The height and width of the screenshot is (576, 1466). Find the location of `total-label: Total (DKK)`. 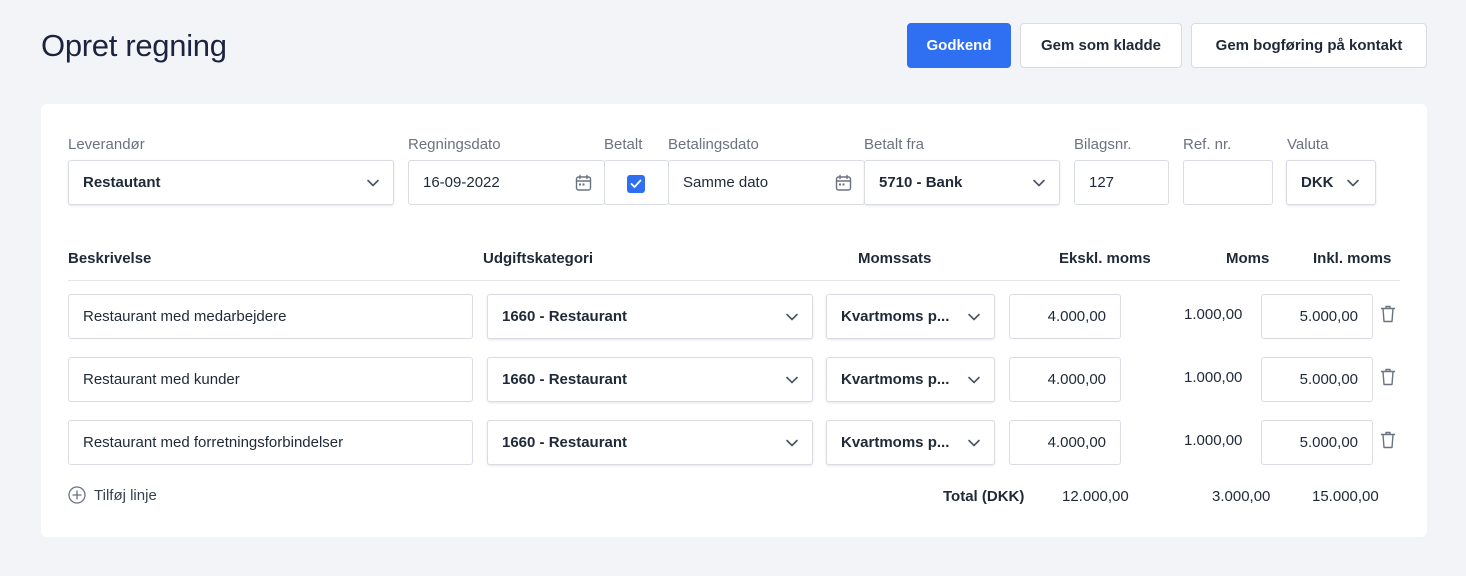

total-label: Total (DKK) is located at coordinates (984, 496).